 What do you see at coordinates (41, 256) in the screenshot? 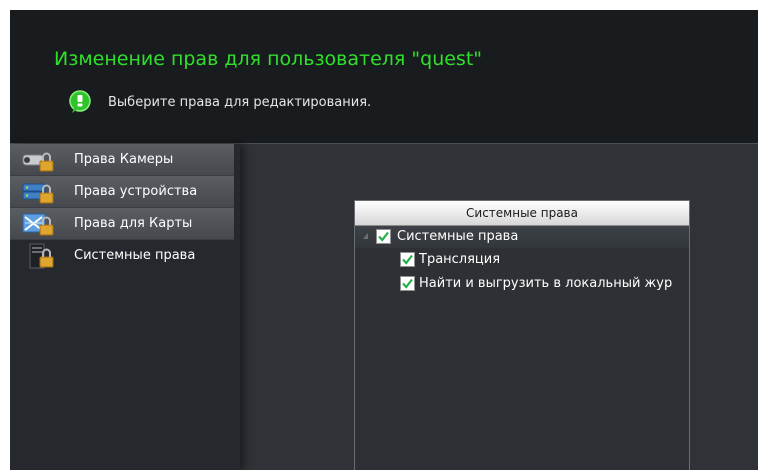
I see `system-lock-icon` at bounding box center [41, 256].